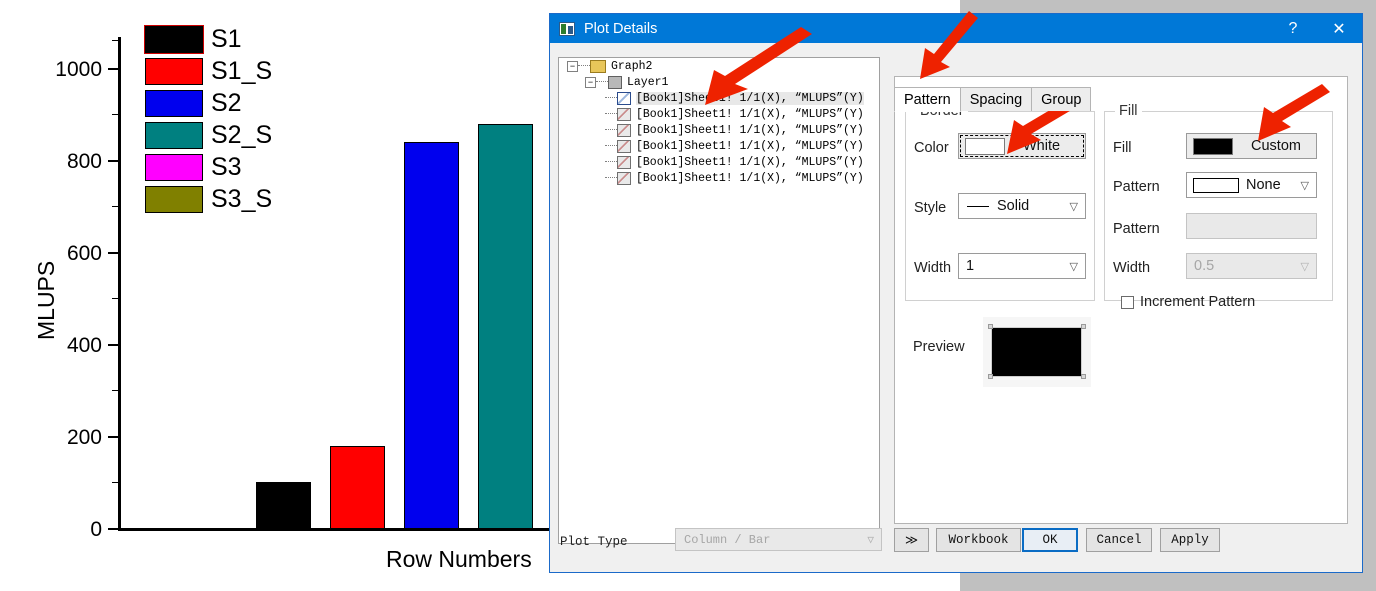 This screenshot has width=1376, height=591. What do you see at coordinates (719, 82) in the screenshot?
I see `tree-node-layer: − Layer1` at bounding box center [719, 82].